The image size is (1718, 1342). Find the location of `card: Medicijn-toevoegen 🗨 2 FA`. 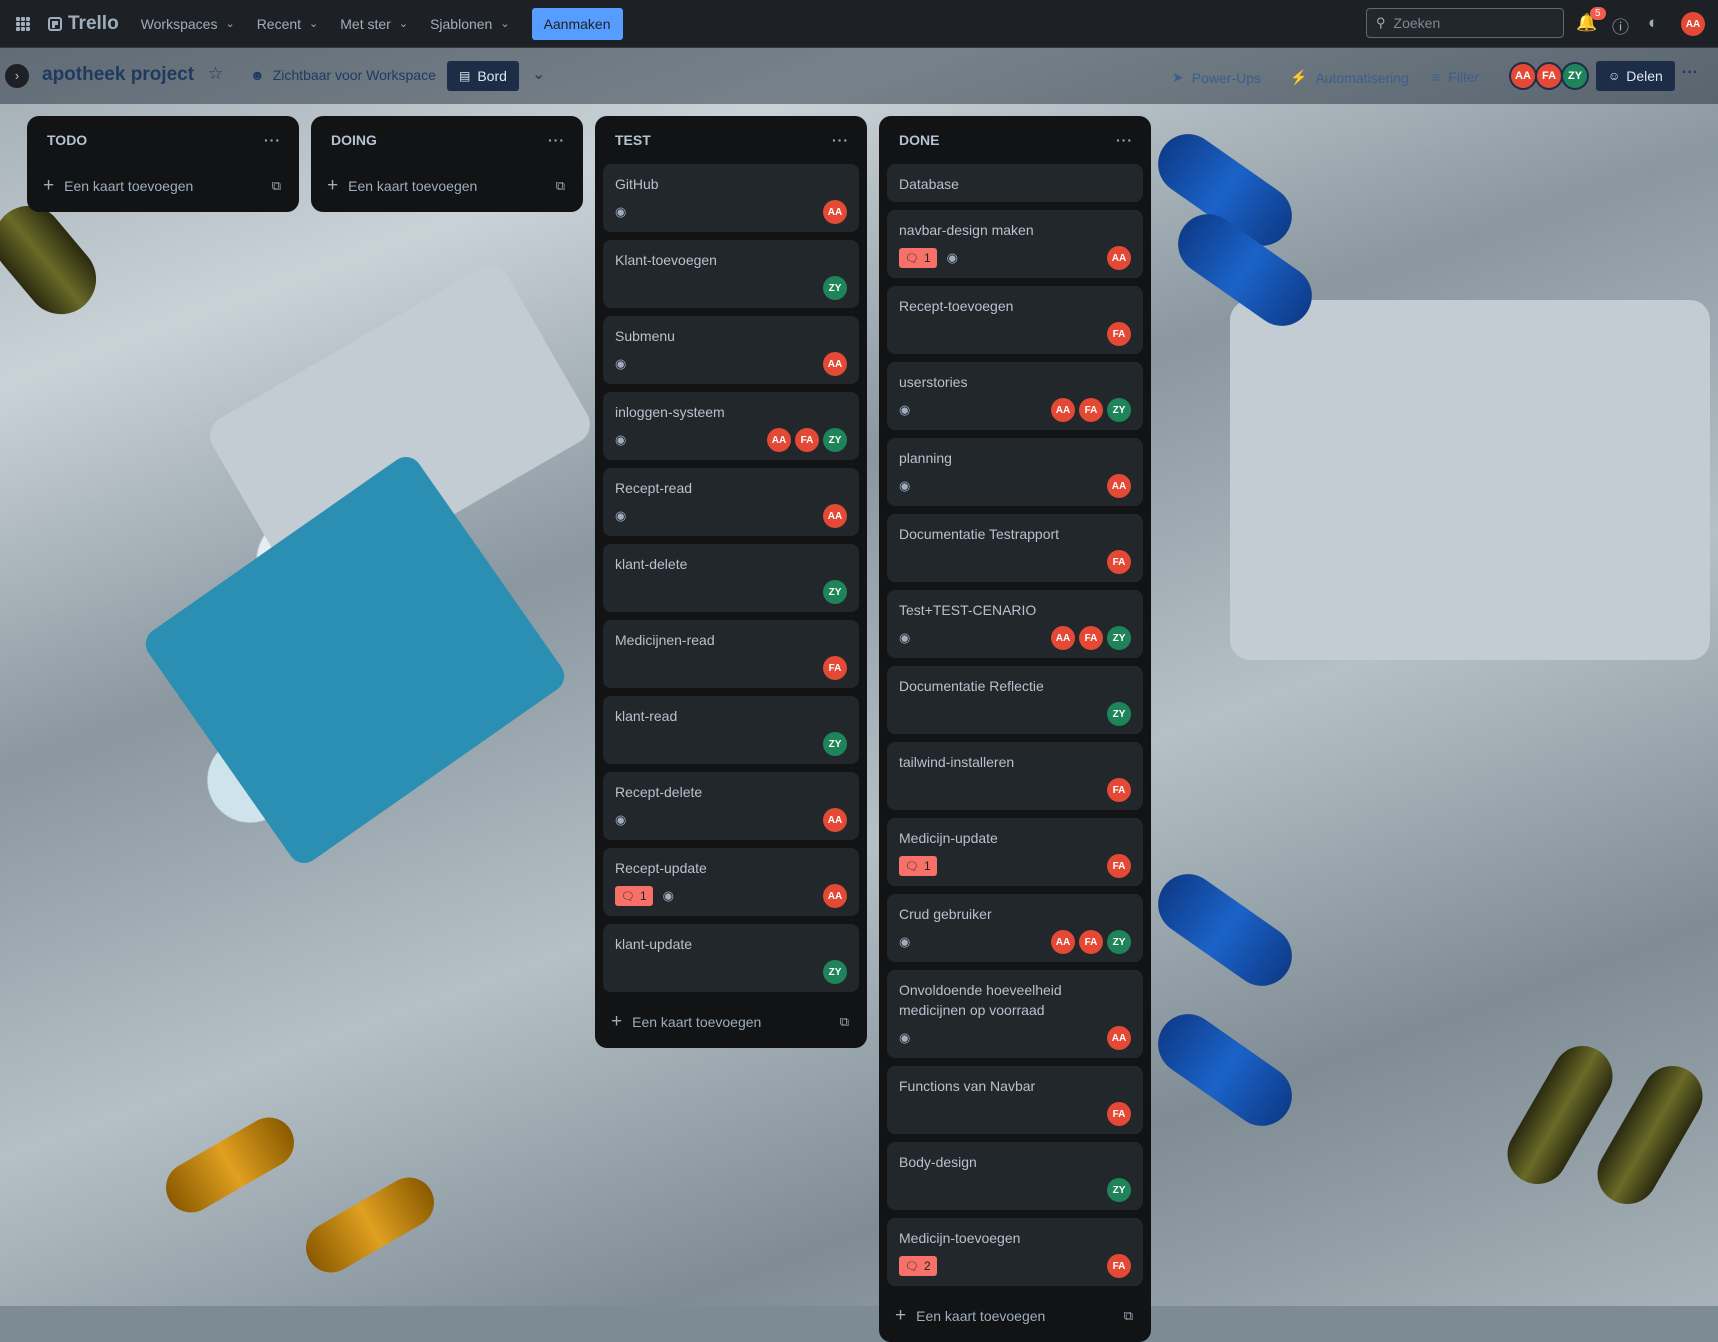

card: Medicijn-toevoegen 🗨 2 FA is located at coordinates (1015, 1252).